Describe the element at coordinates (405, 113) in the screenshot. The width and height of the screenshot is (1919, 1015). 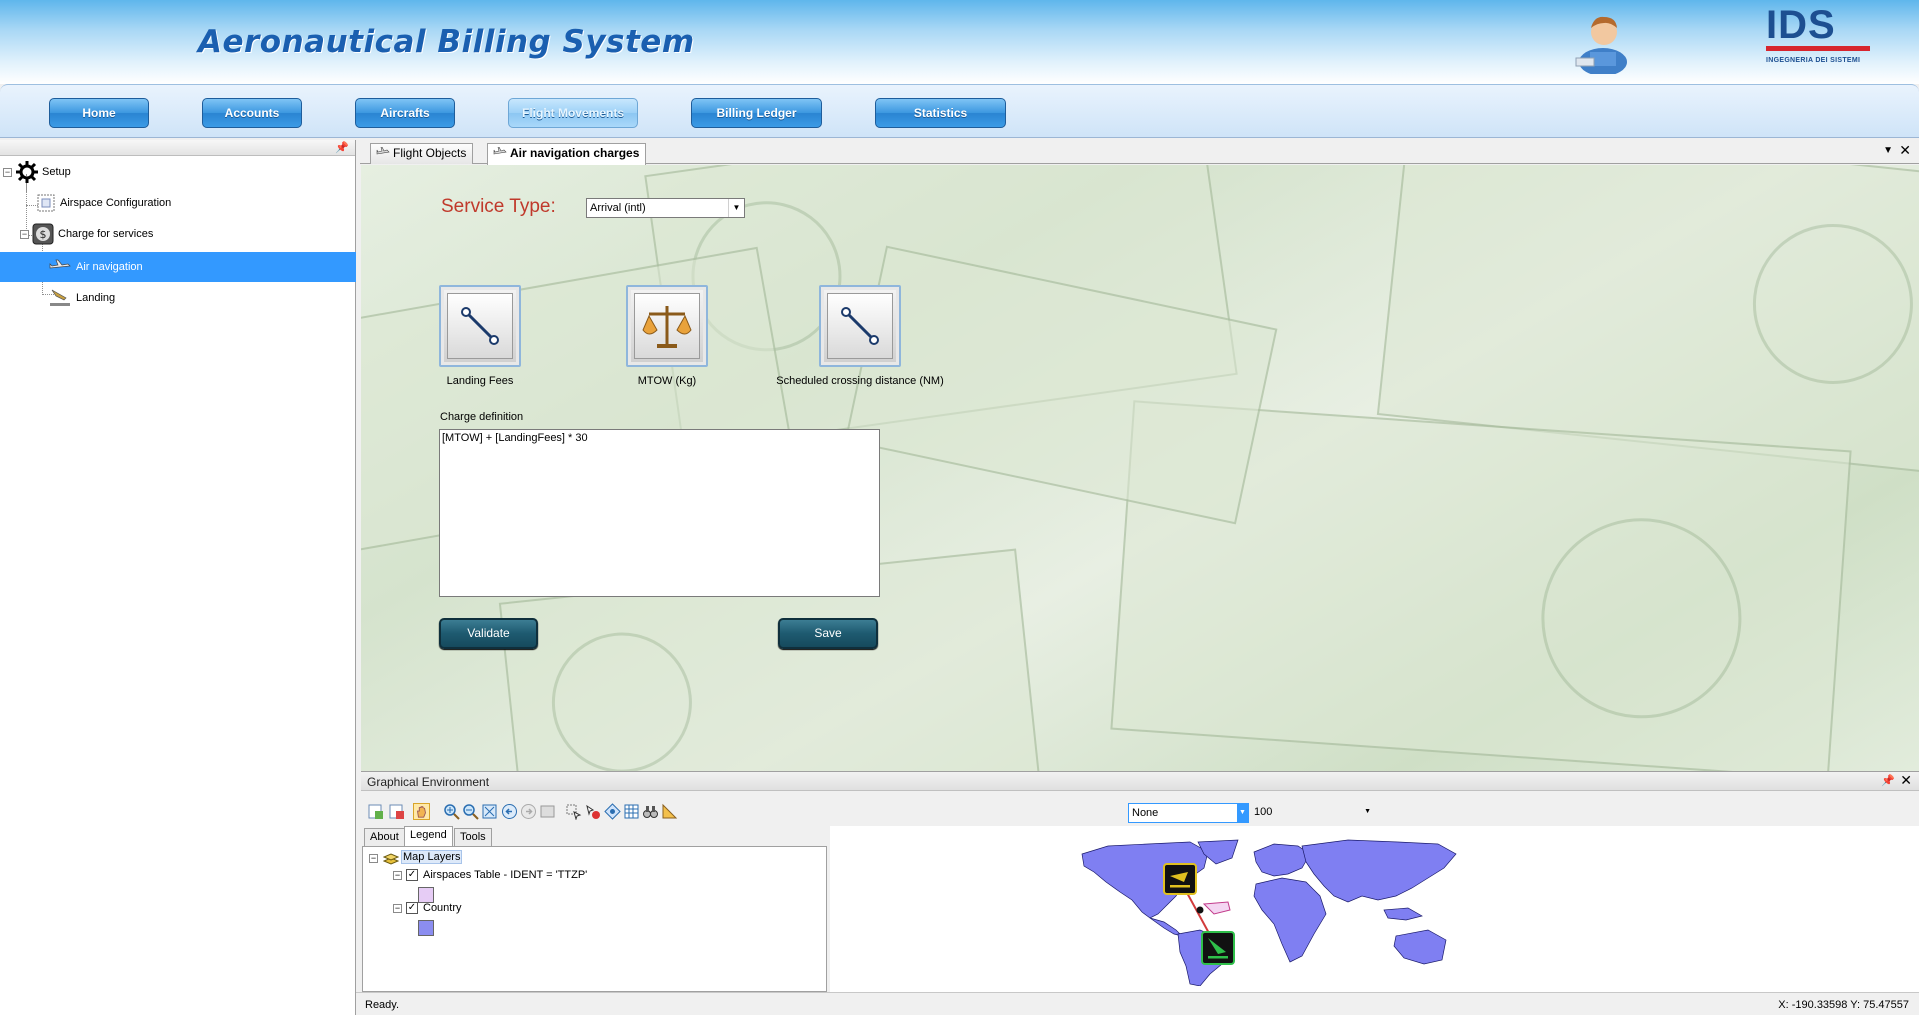
I see `nav-aircrafts-button: Aircrafts` at that location.